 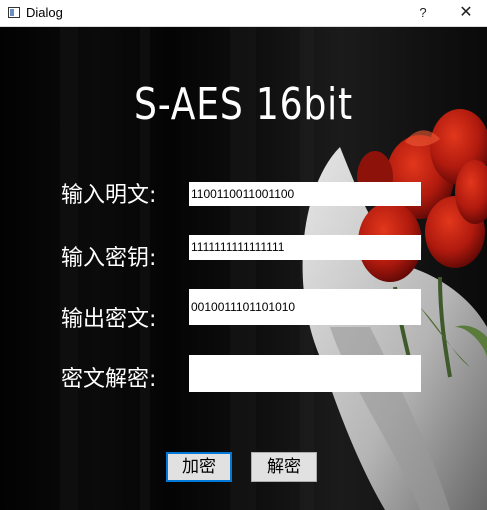 I want to click on decrypt-label: 密文解密:, so click(x=109, y=379).